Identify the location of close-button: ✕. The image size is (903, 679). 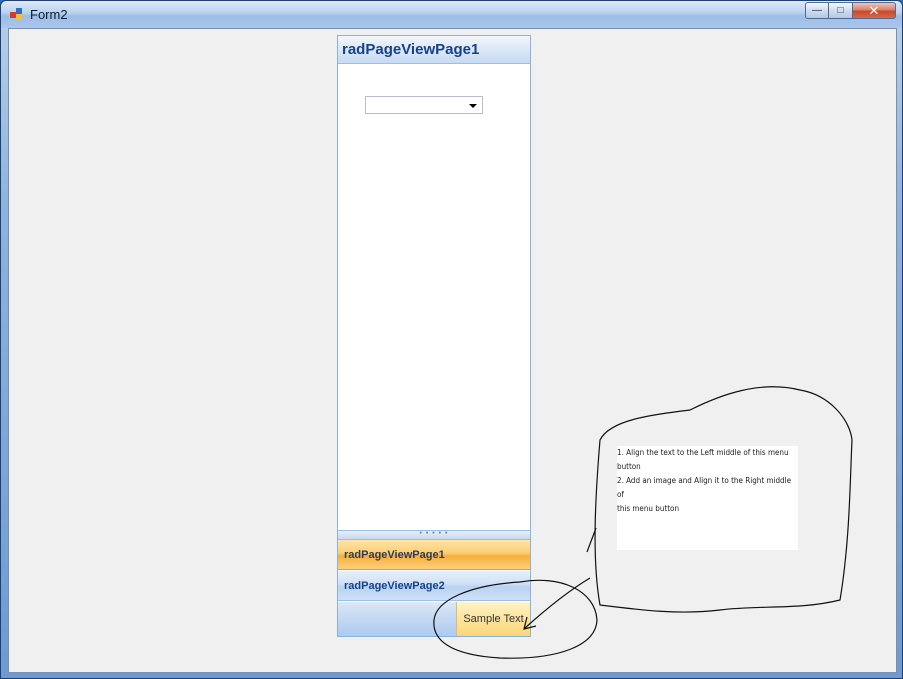
(874, 10).